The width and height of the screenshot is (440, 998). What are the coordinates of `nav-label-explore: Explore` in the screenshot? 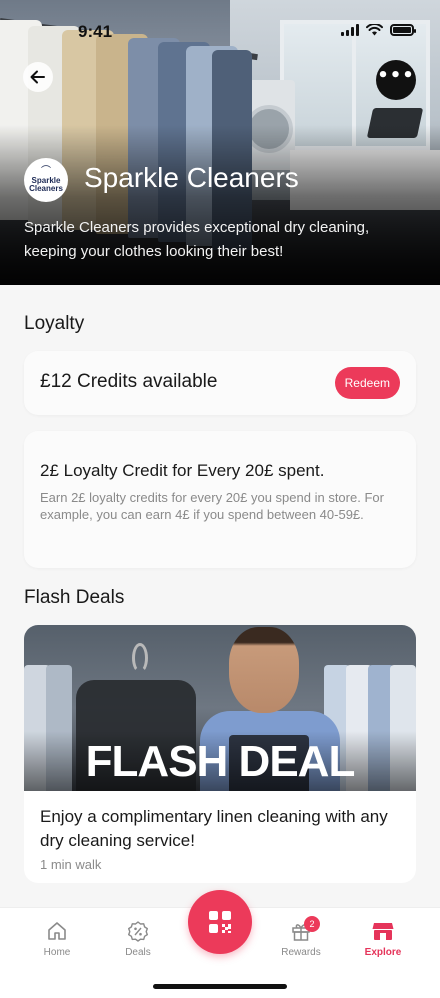 It's located at (383, 952).